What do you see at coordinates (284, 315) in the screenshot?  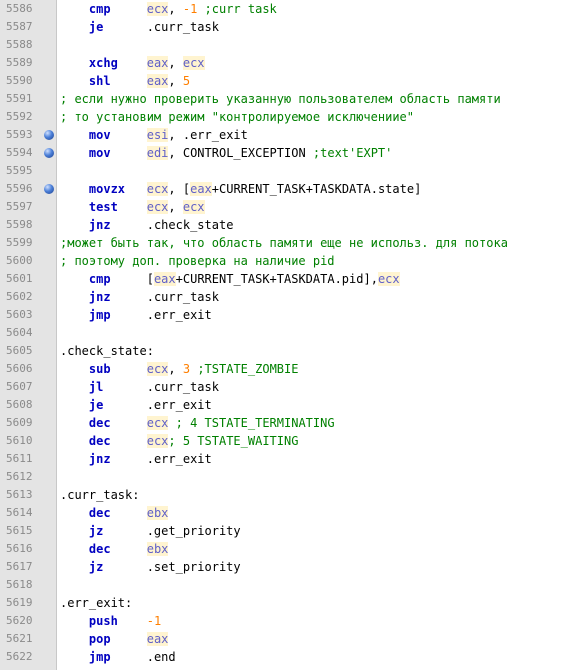 I see `code-line: 5603 jmp .err_exit` at bounding box center [284, 315].